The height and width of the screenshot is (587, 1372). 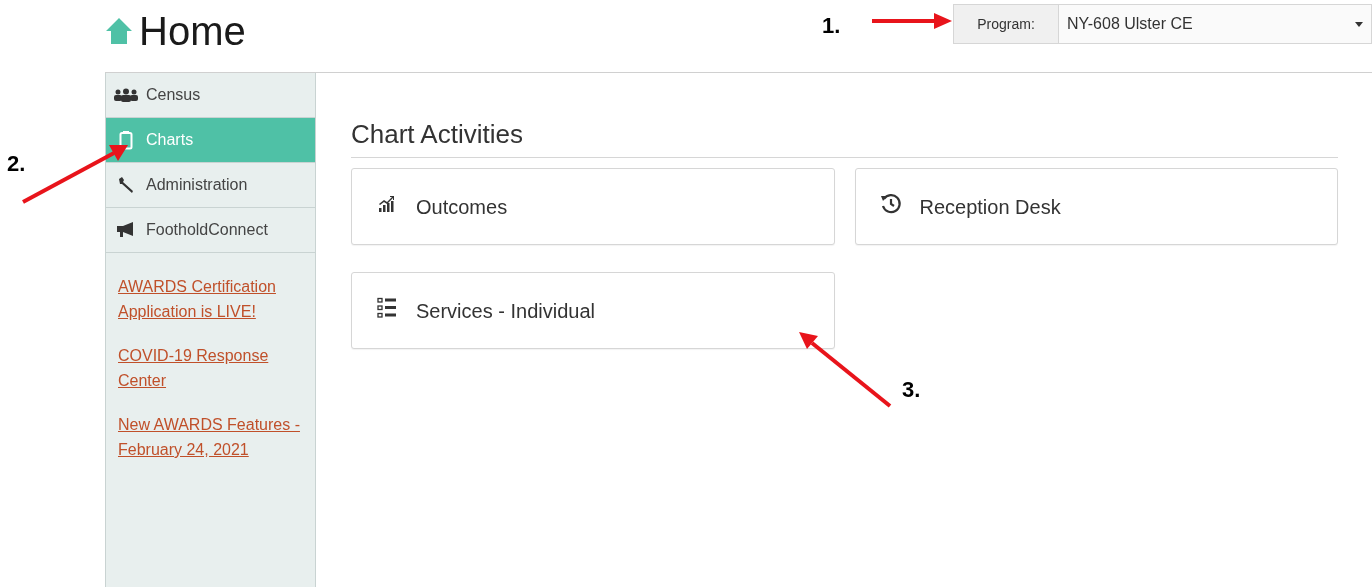 I want to click on activity-tile: Services - Individual, so click(x=593, y=310).